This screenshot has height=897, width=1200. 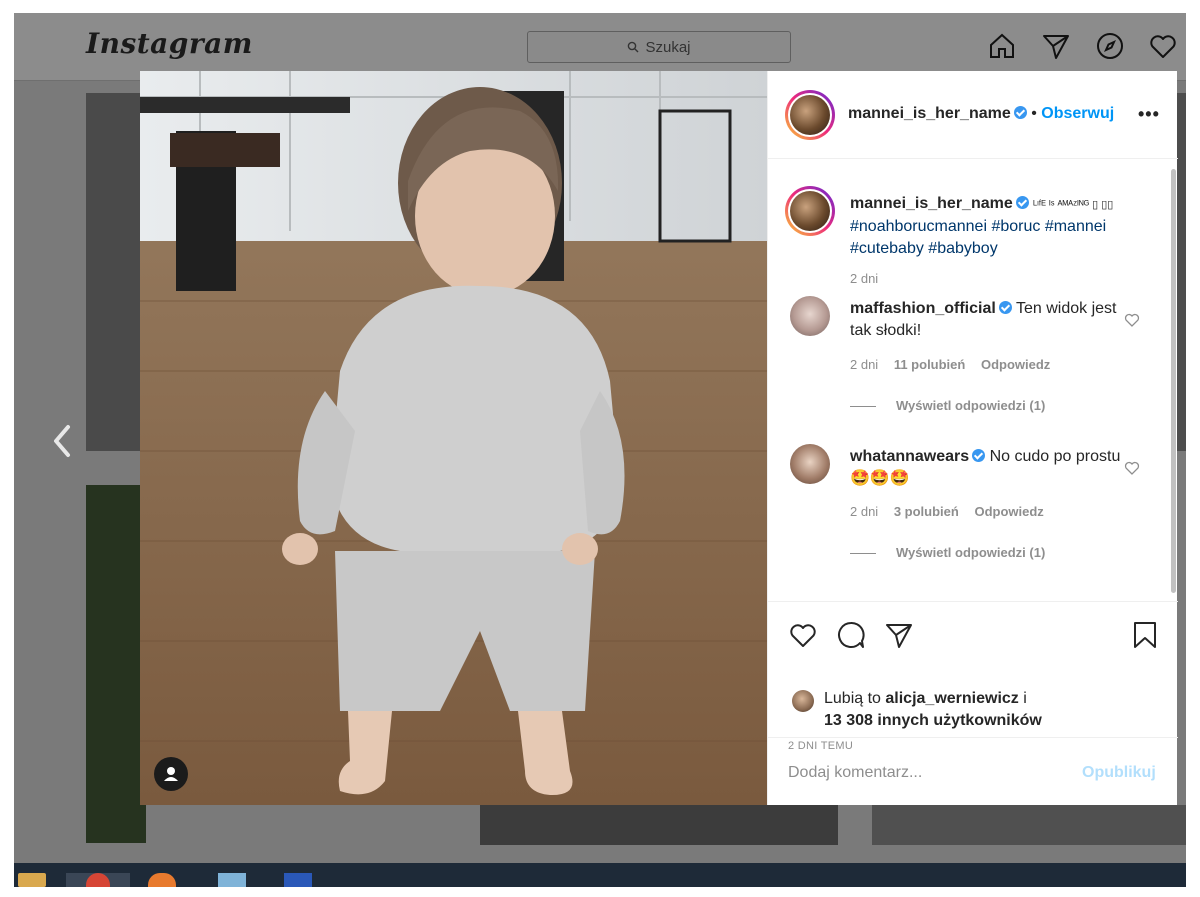 I want to click on comment-username: whatannawears, so click(x=909, y=456).